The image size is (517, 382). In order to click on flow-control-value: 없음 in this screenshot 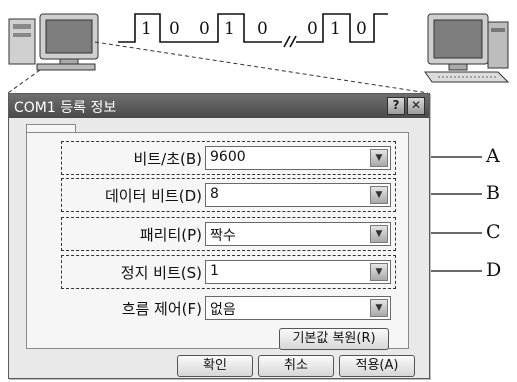, I will do `click(223, 310)`.